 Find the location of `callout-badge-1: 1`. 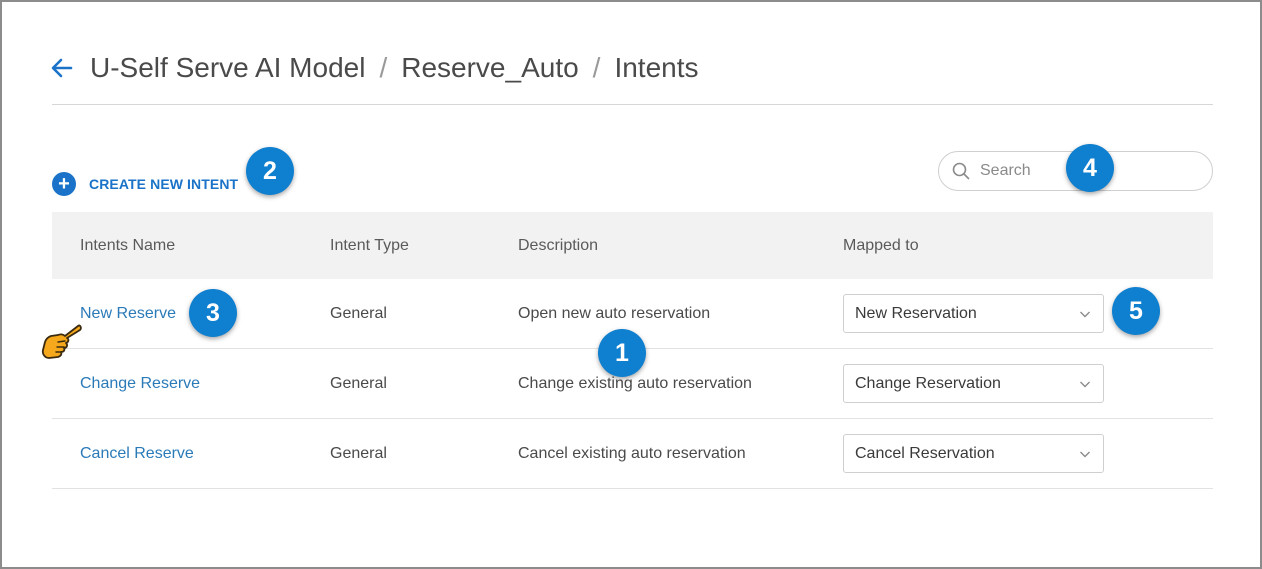

callout-badge-1: 1 is located at coordinates (622, 353).